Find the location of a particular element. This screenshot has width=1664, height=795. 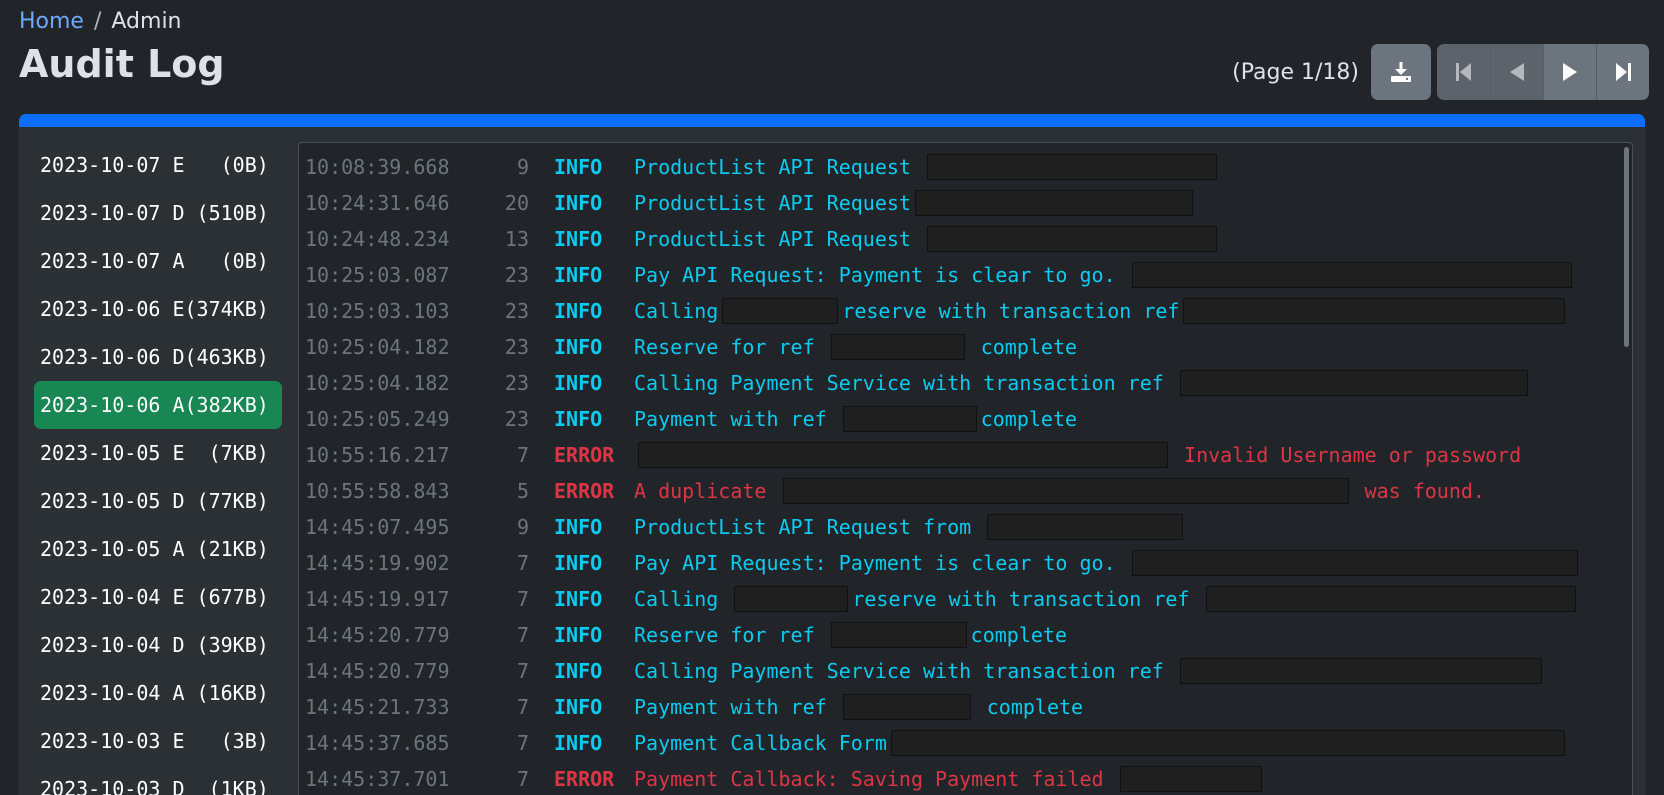

log-message: ProductList API Request is located at coordinates (915, 203).